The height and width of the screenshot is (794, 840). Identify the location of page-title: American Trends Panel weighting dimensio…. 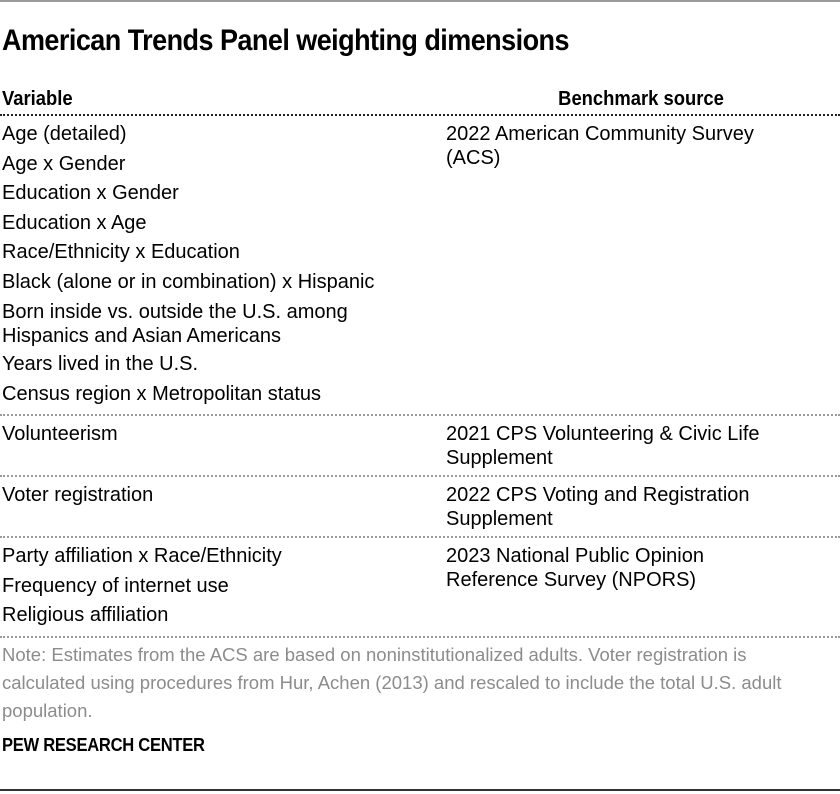
(285, 40).